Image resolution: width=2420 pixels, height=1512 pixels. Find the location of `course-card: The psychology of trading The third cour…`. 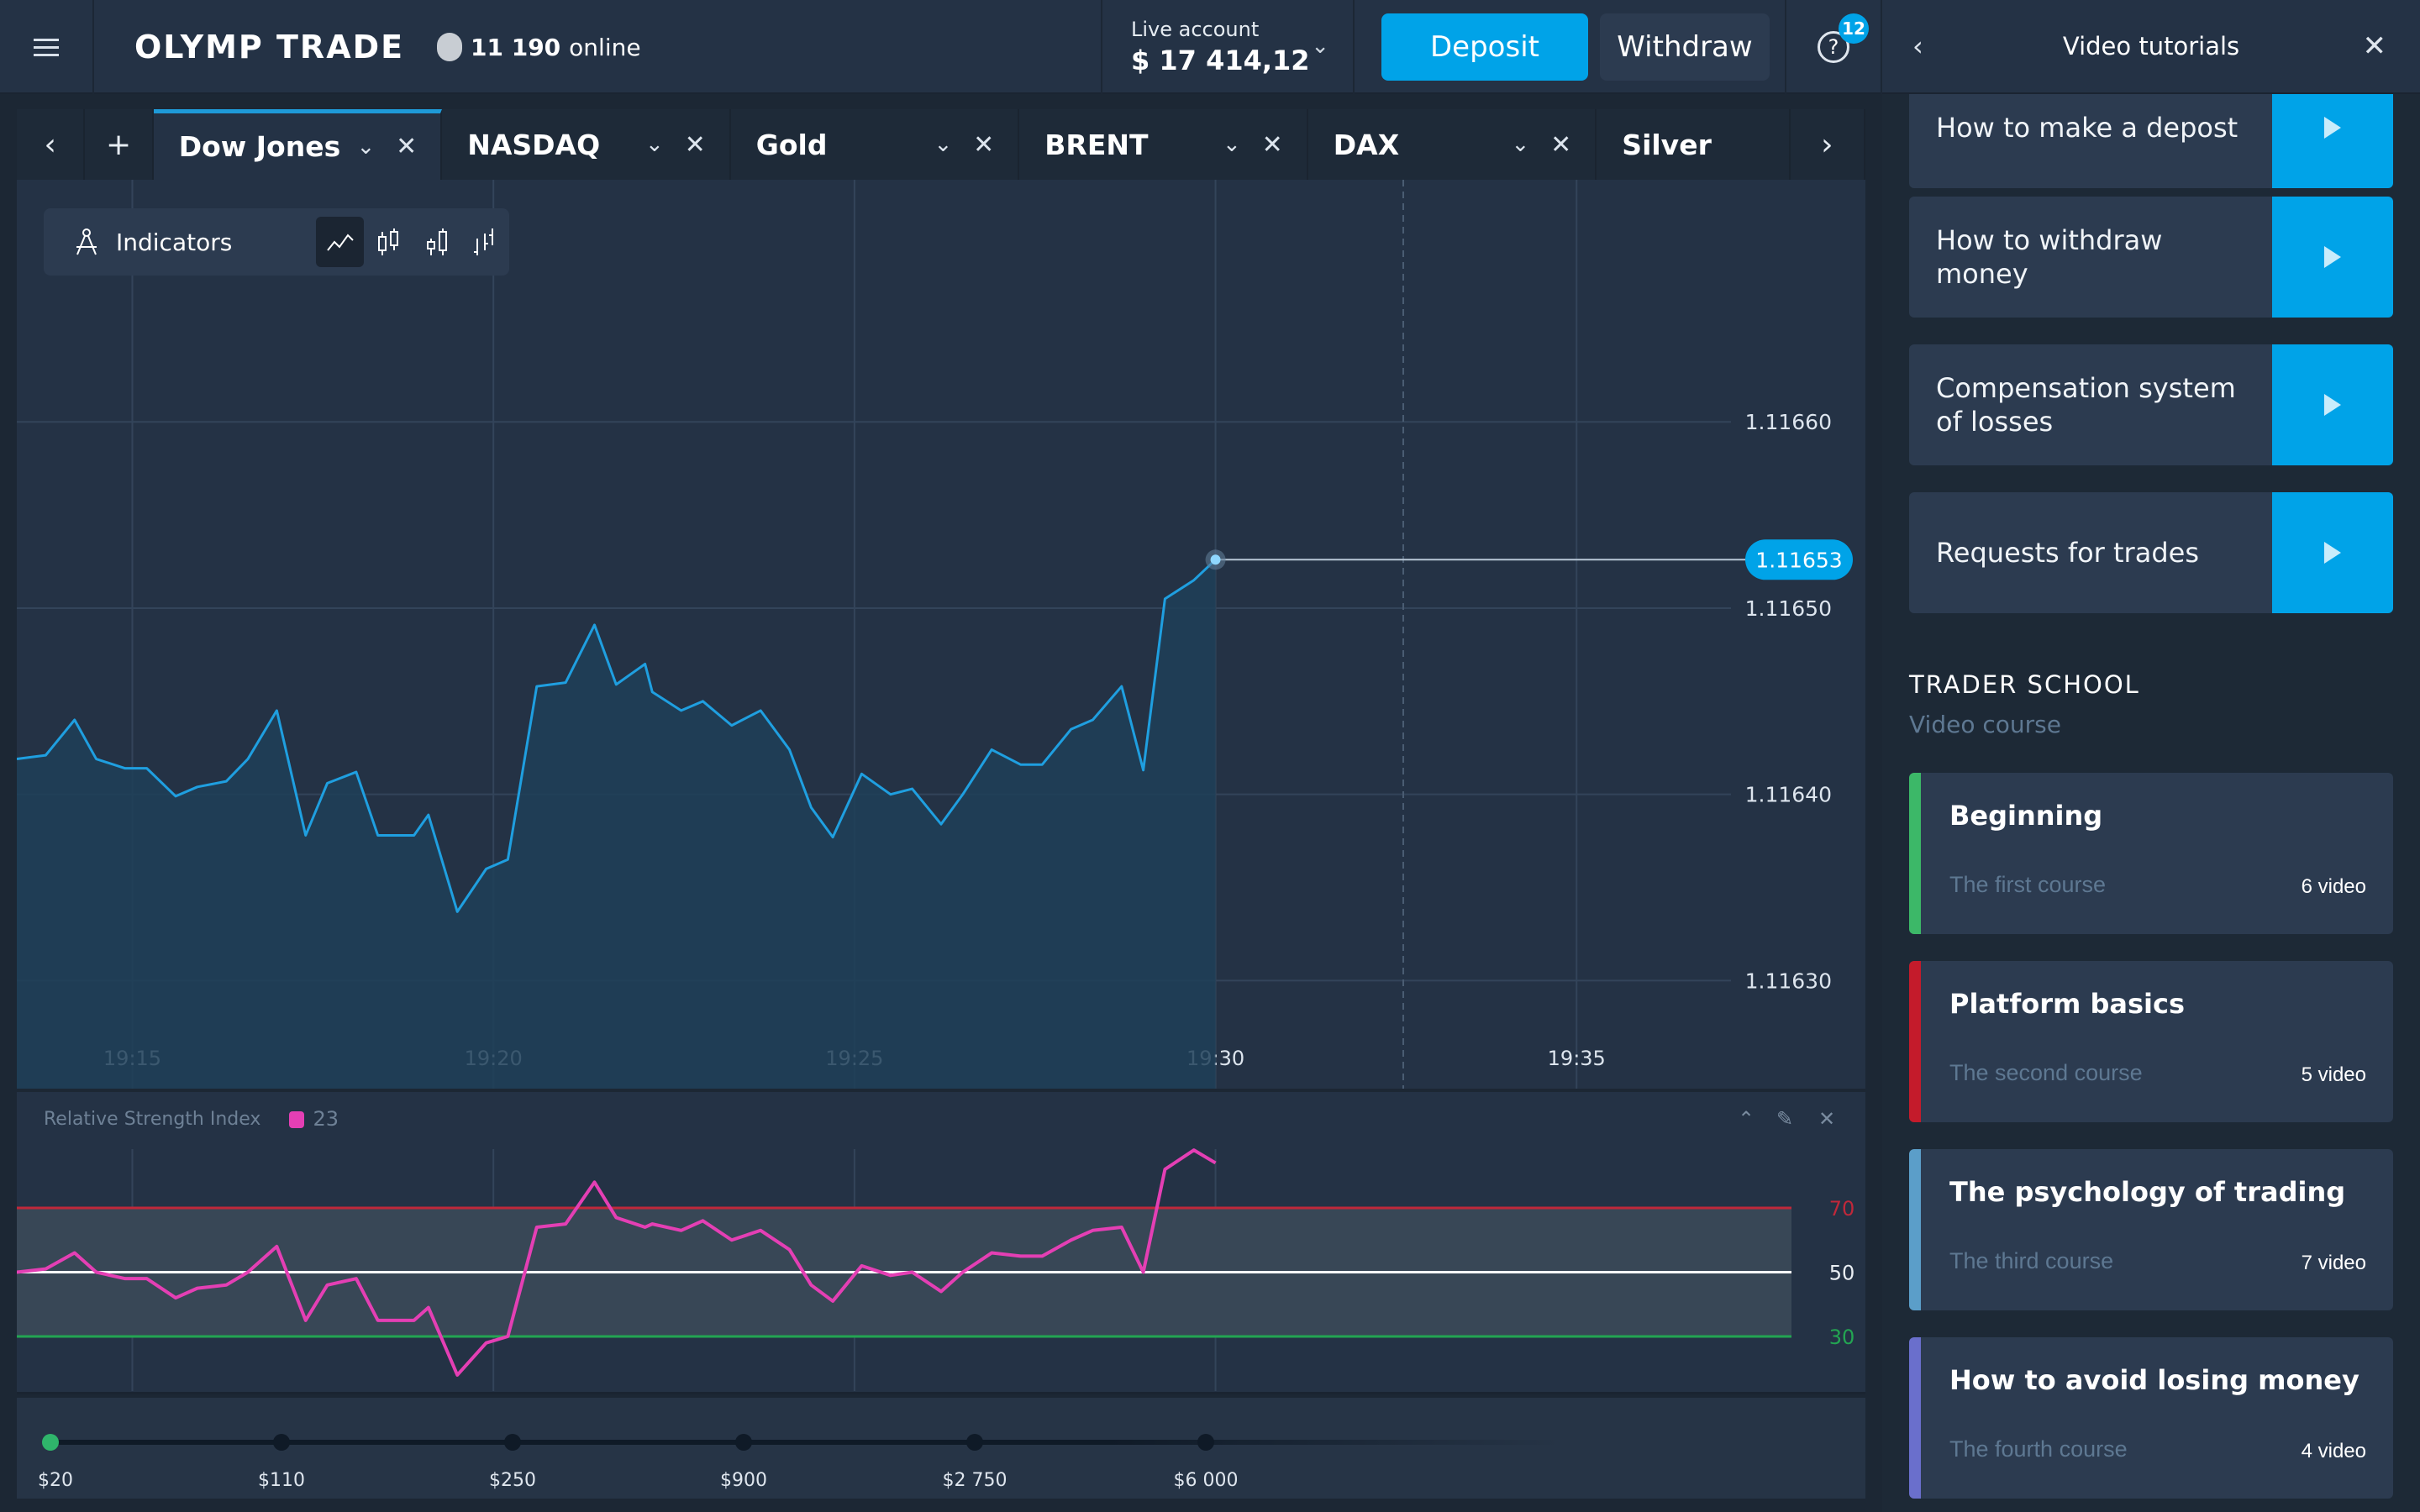

course-card: The psychology of trading The third cour… is located at coordinates (2151, 1229).